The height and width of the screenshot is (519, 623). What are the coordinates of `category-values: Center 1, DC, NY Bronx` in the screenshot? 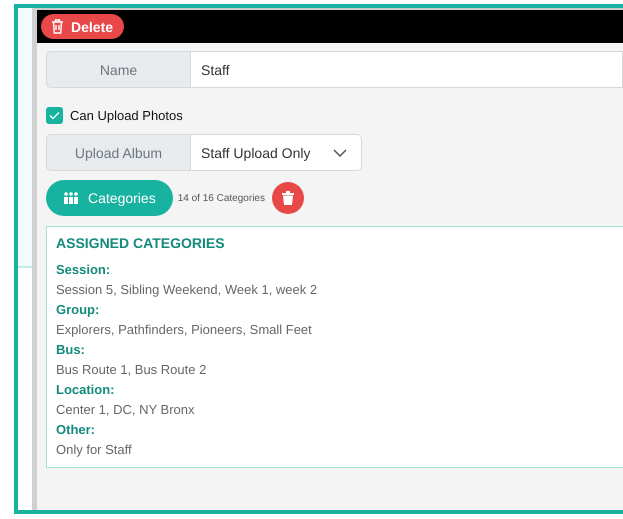 It's located at (126, 410).